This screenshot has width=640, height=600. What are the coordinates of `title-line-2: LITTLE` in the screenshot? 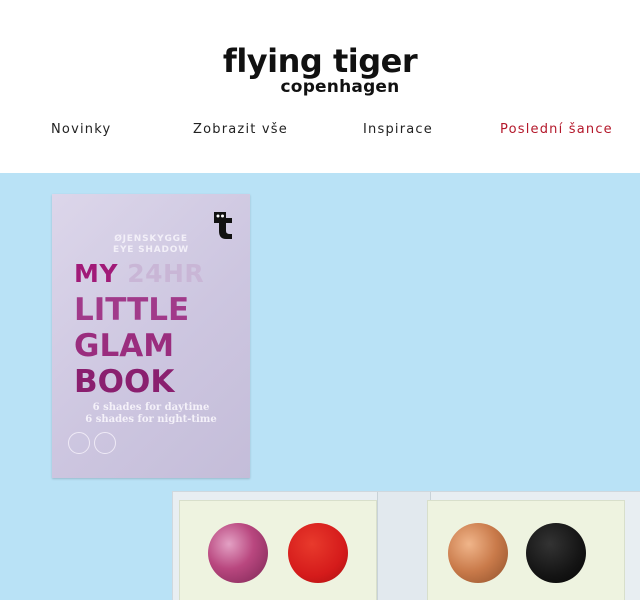 It's located at (132, 310).